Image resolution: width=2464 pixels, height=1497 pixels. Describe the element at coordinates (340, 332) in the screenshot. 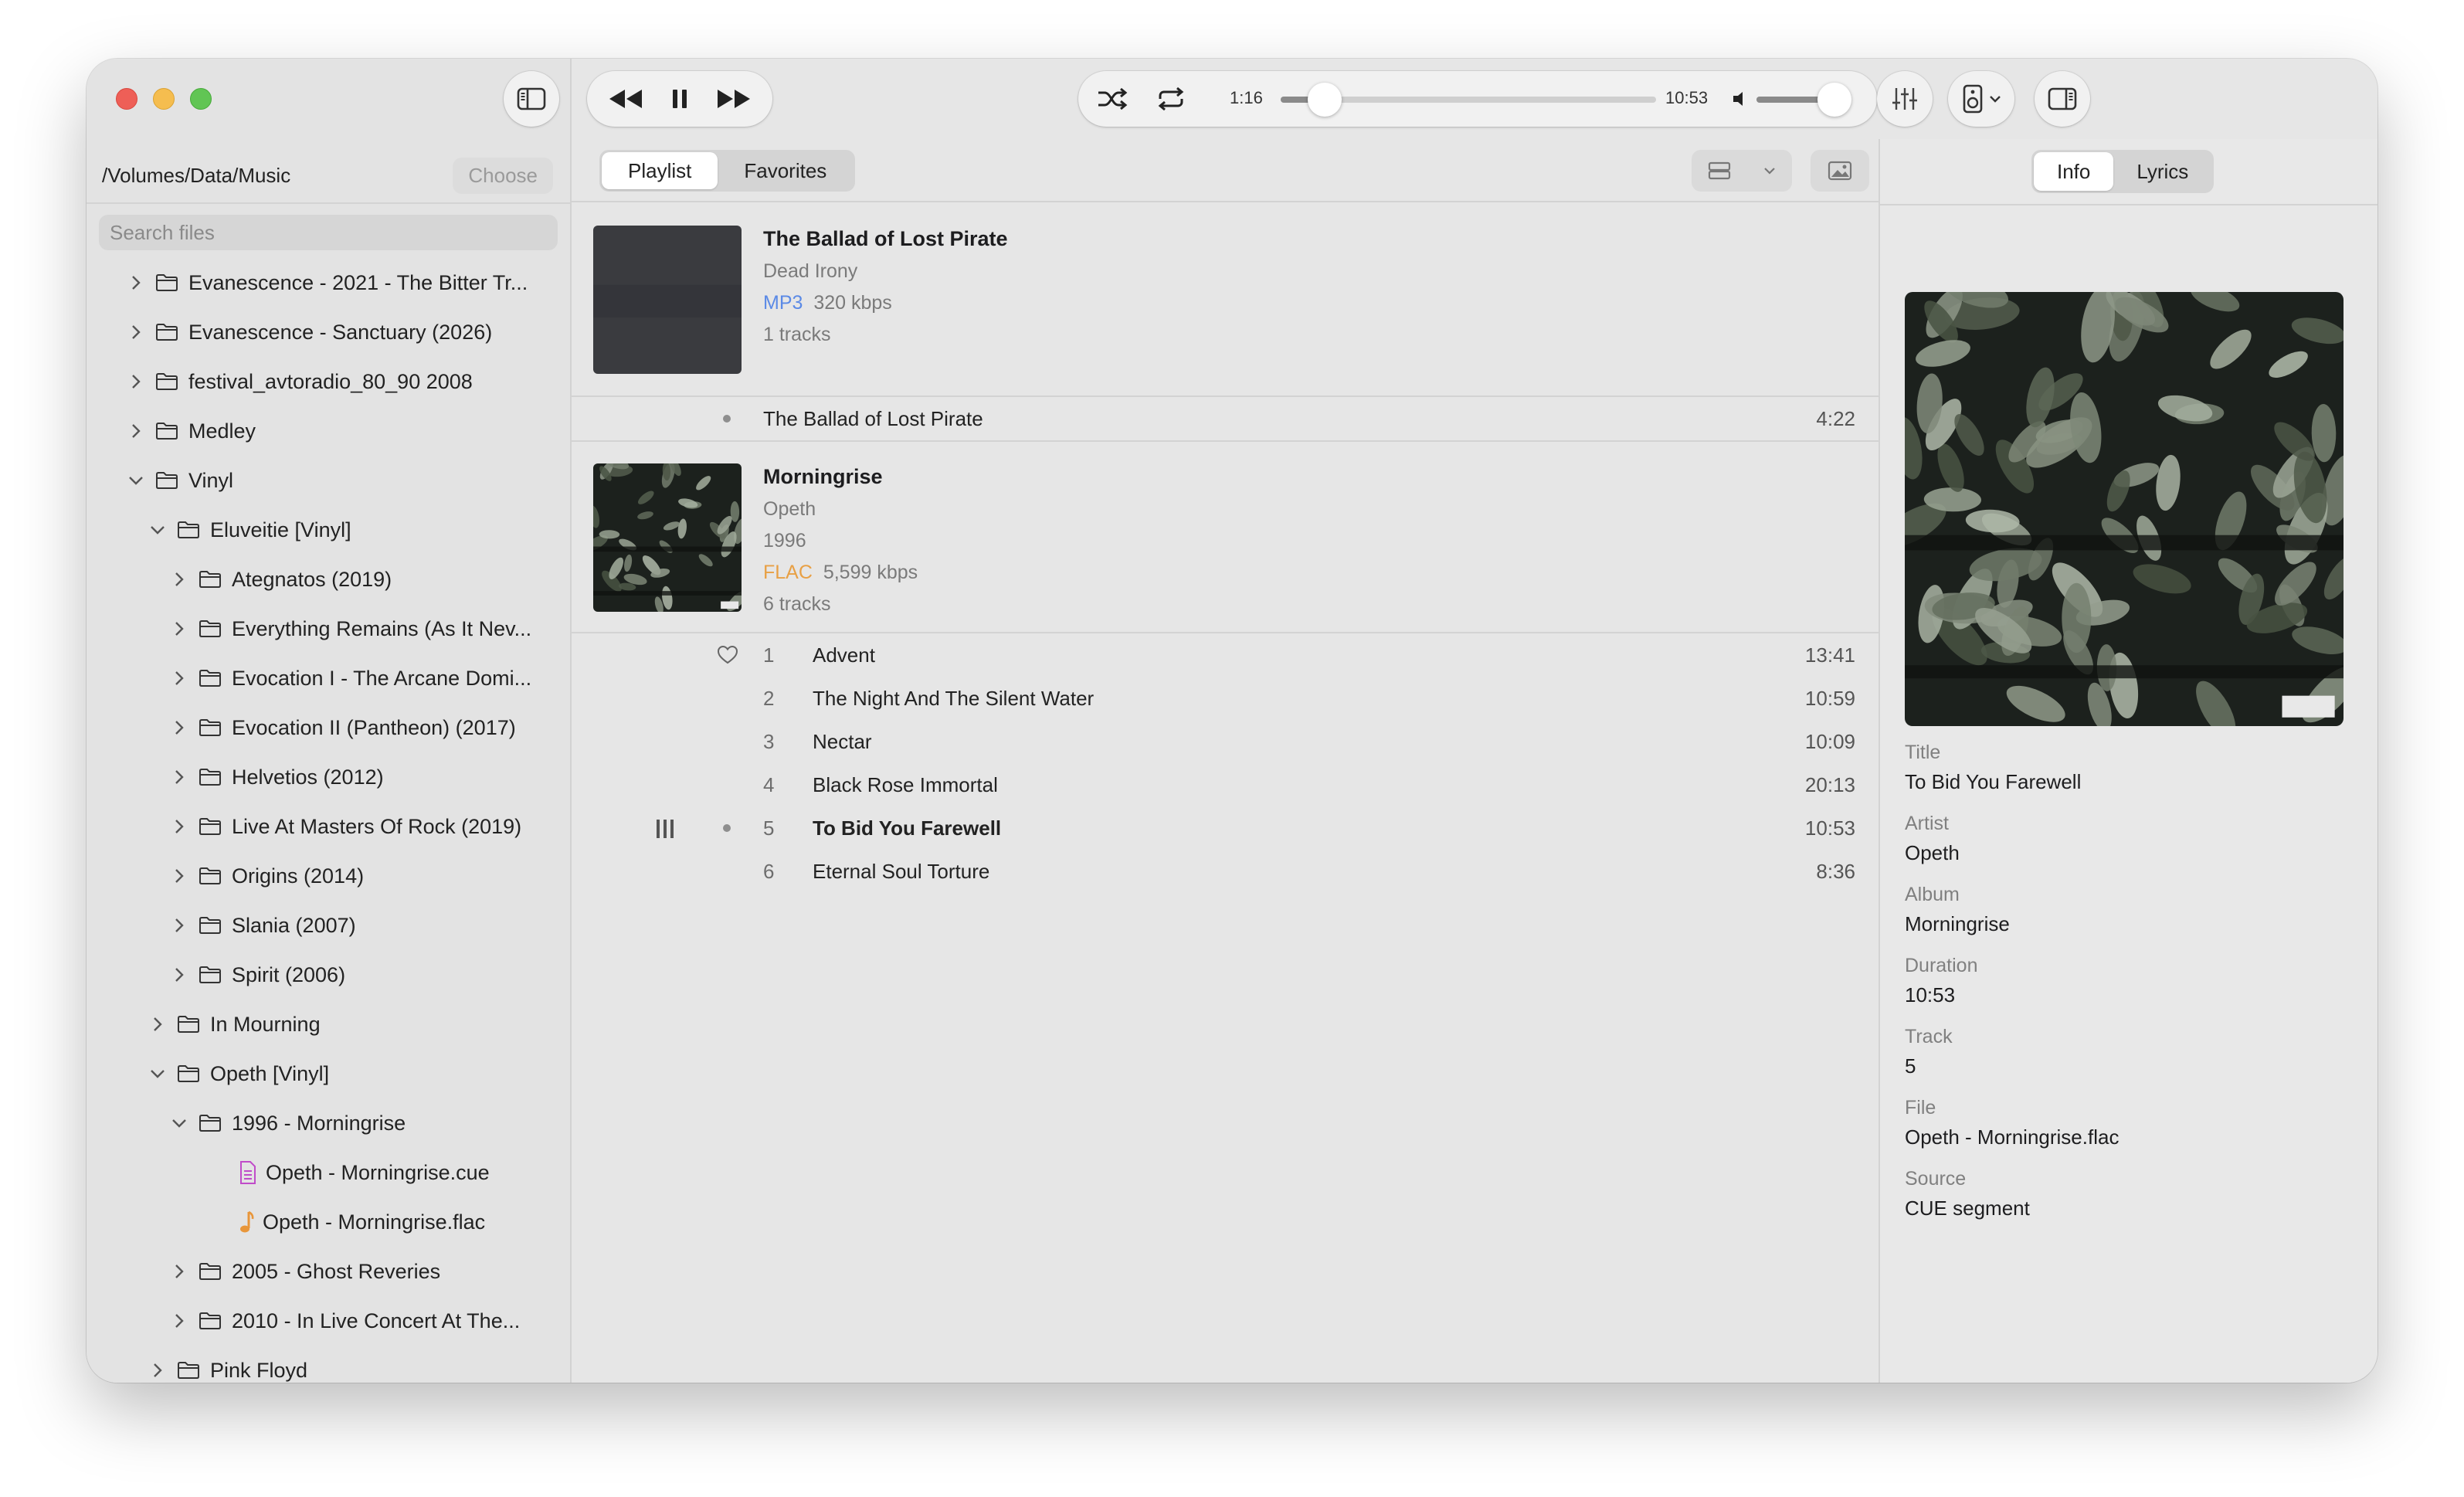

I see `tree-item-label: Evanescence - Sanctuary (2026)` at that location.